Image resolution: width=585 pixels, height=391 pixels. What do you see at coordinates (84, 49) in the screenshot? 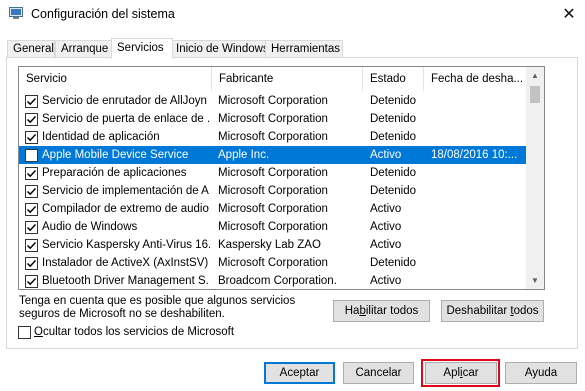
I see `tab-arranque: Arranque` at bounding box center [84, 49].